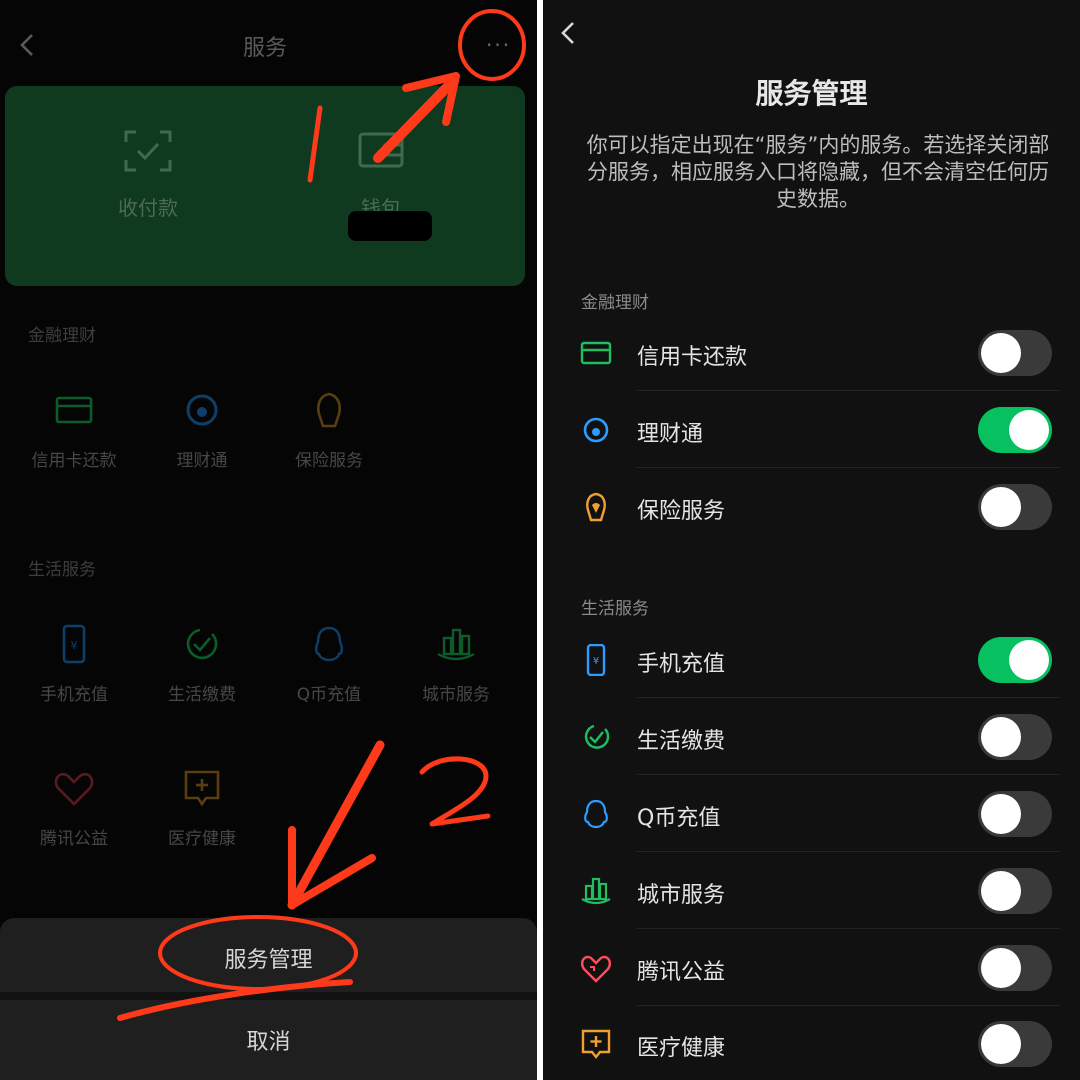 The image size is (1080, 1080). I want to click on action-sheet-separator, so click(268, 996).